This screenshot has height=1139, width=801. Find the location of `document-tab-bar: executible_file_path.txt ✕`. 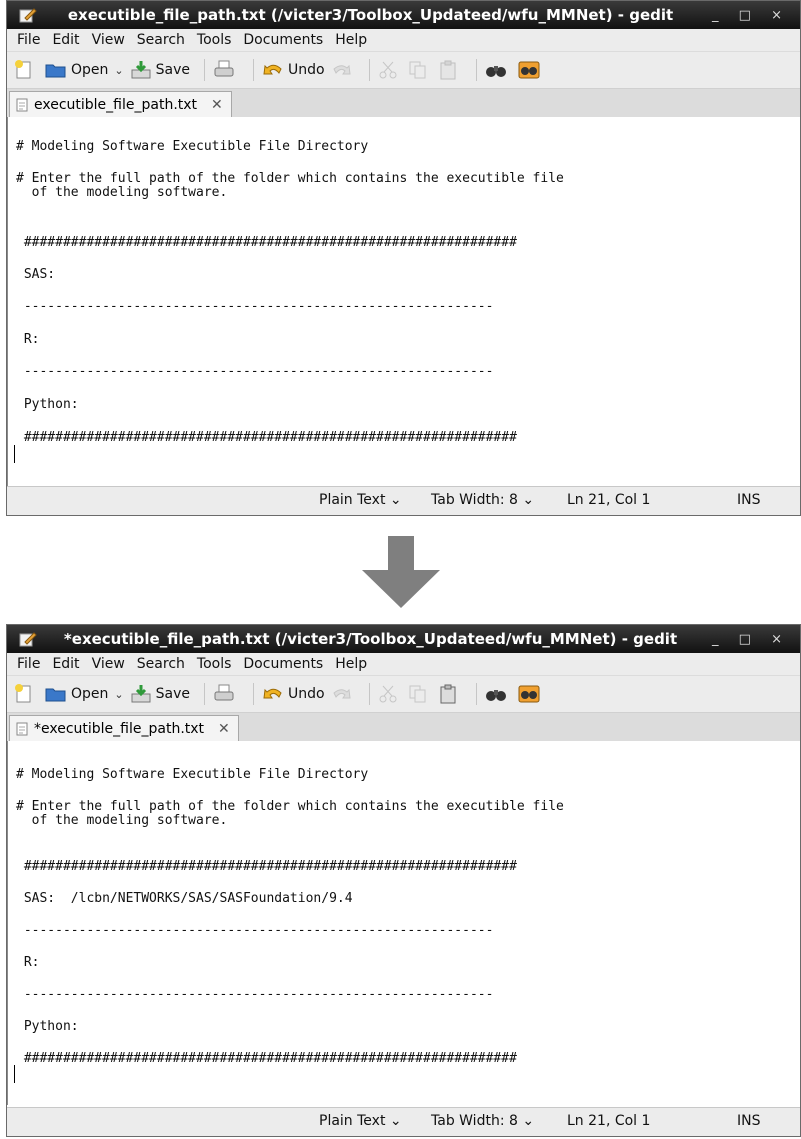

document-tab-bar: executible_file_path.txt ✕ is located at coordinates (403, 103).